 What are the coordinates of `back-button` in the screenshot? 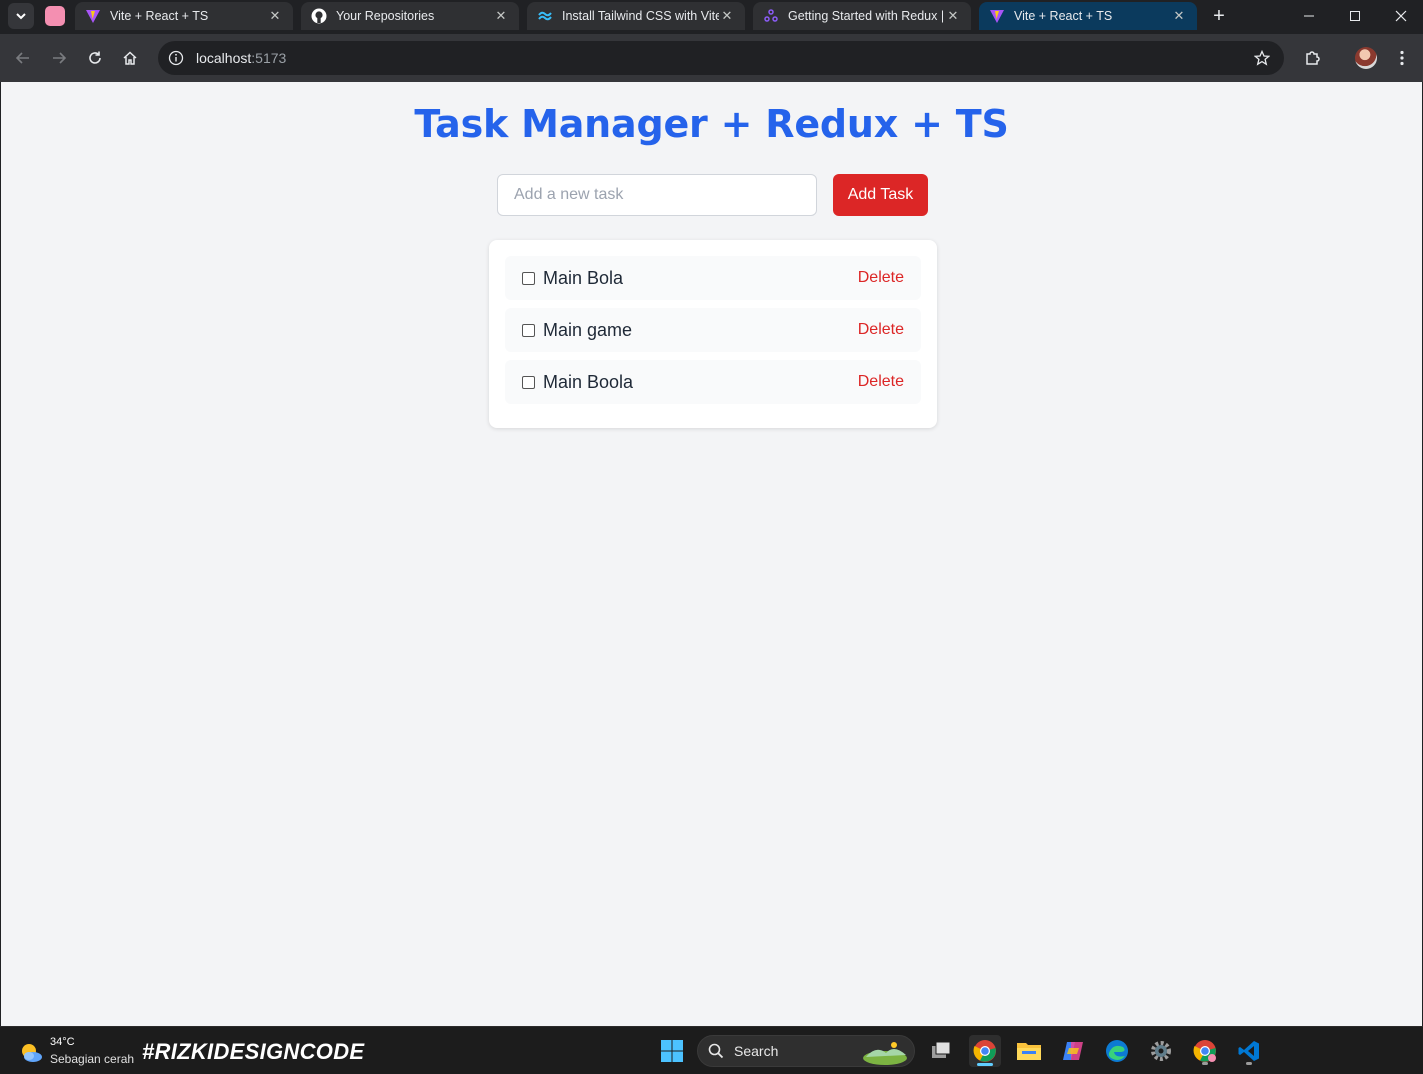 It's located at (23, 58).